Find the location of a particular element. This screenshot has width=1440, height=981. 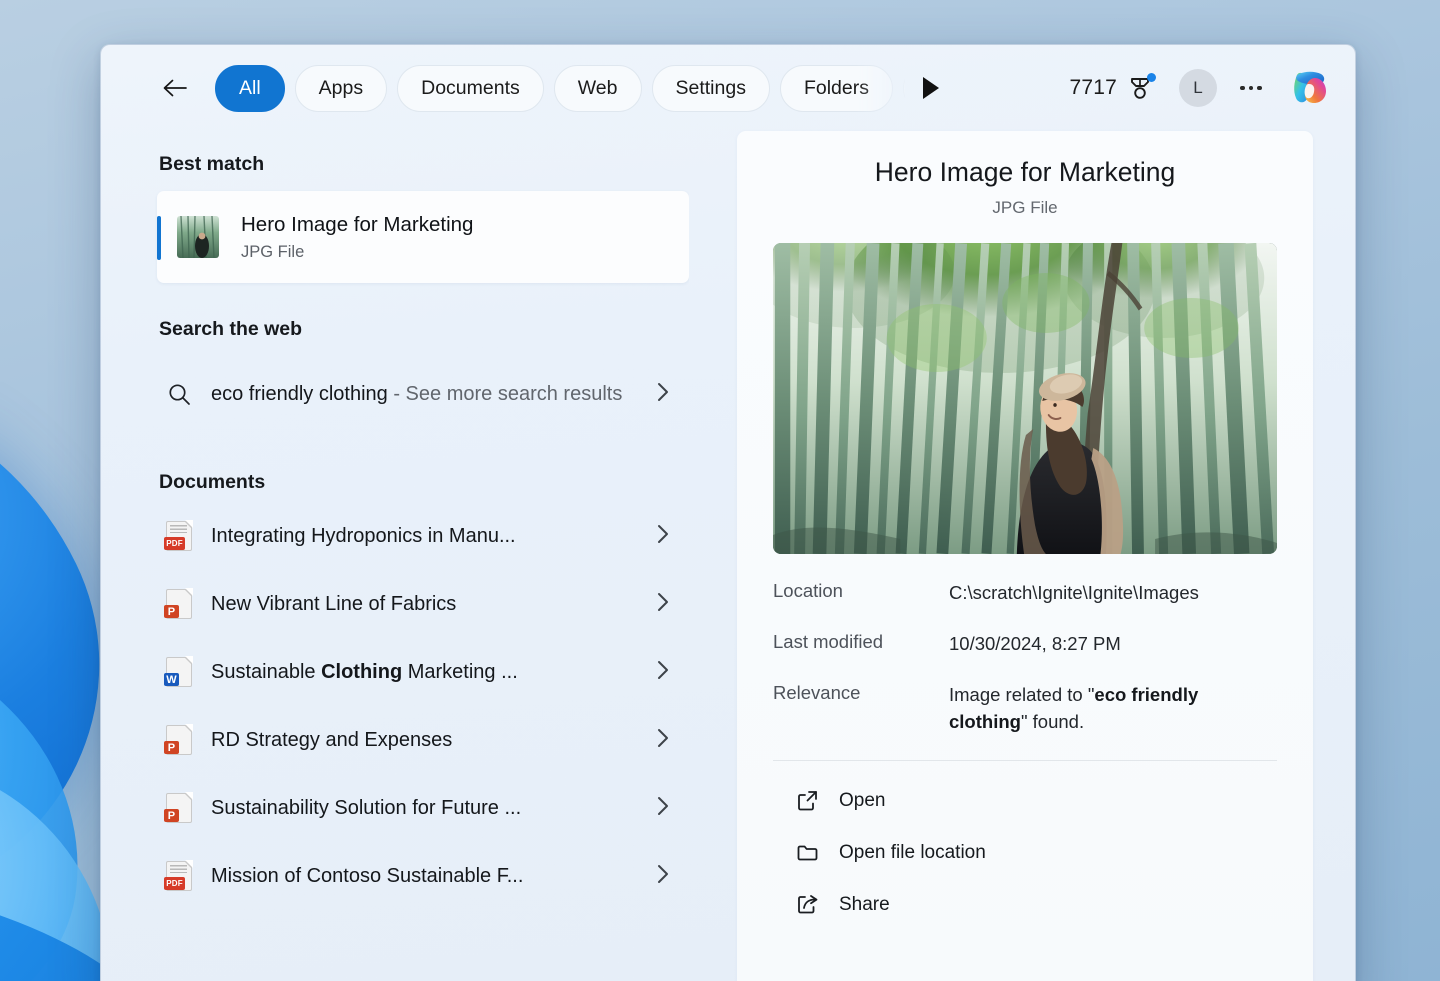

best-match-thumbnail is located at coordinates (198, 237).